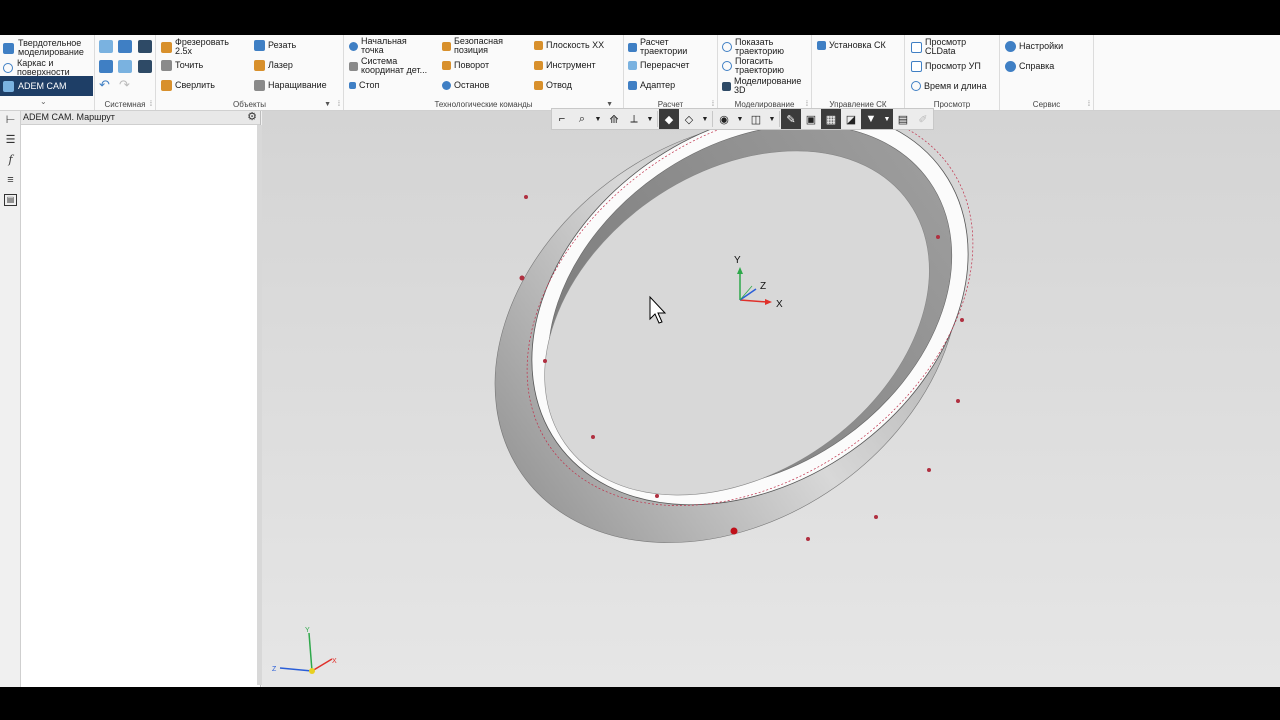 The height and width of the screenshot is (720, 1280). I want to click on turn-icon, so click(166, 65).